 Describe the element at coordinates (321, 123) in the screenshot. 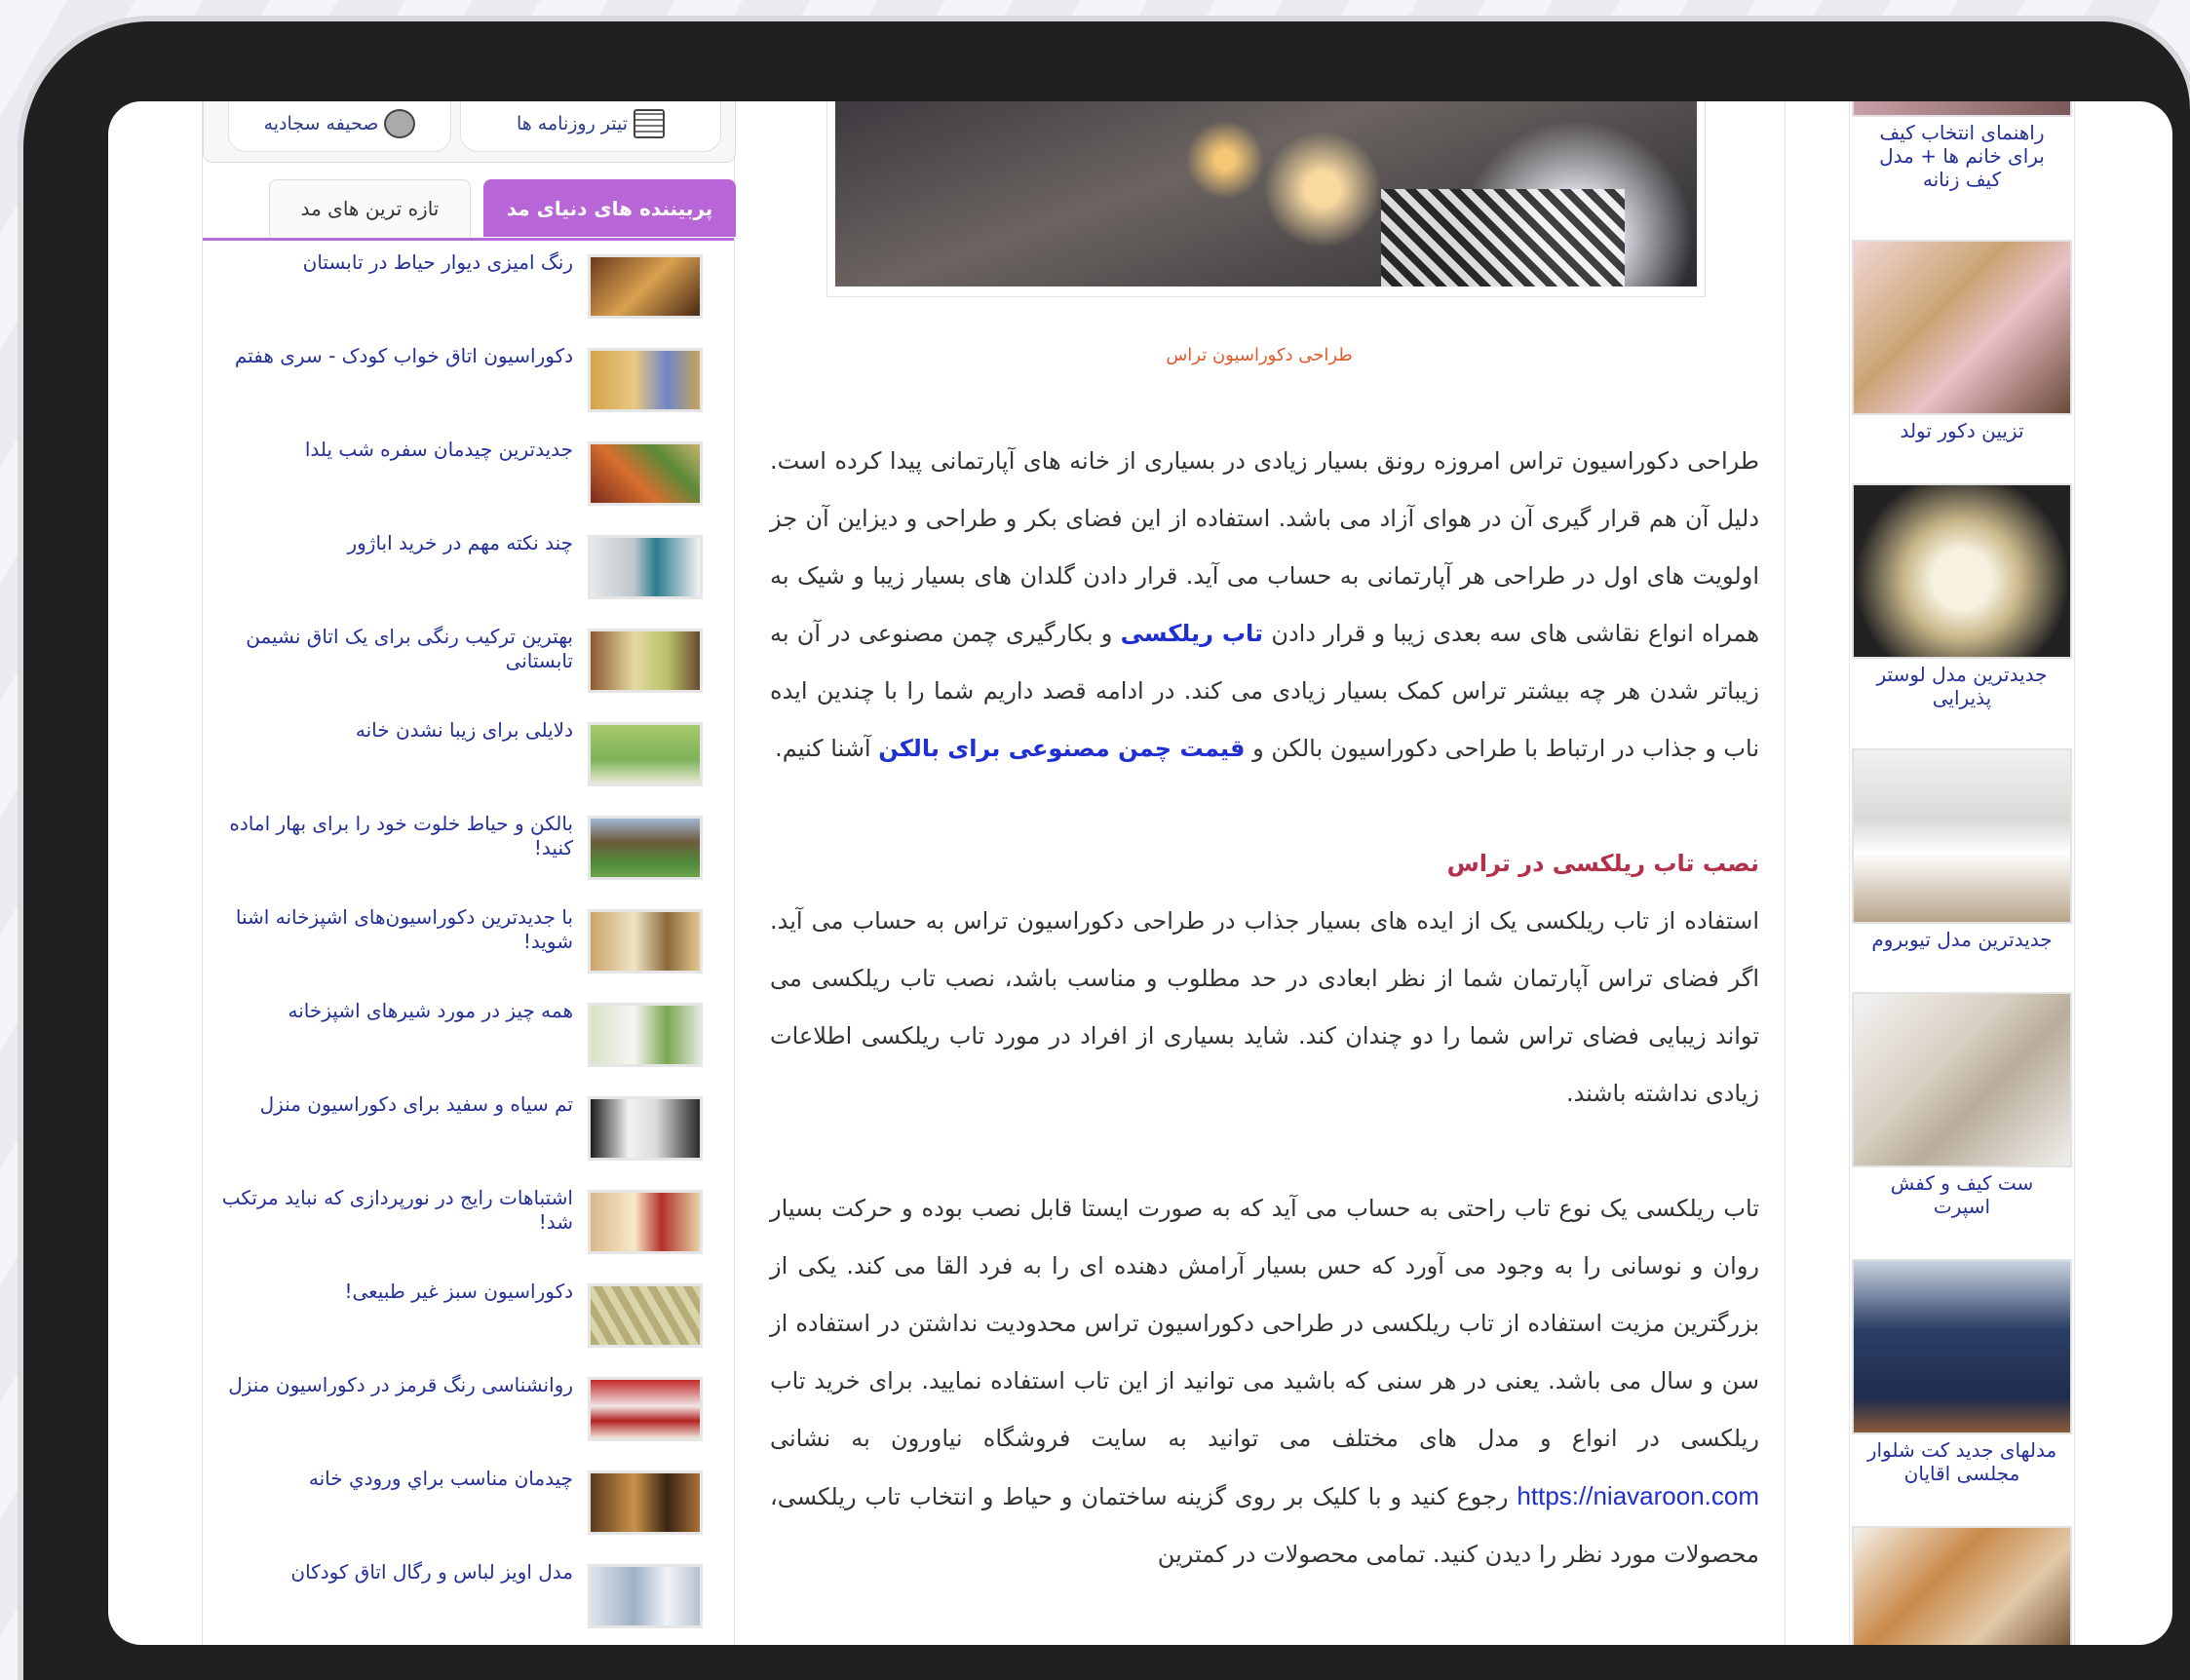

I see `sahifeh-label: صحیفه سجادیه` at that location.